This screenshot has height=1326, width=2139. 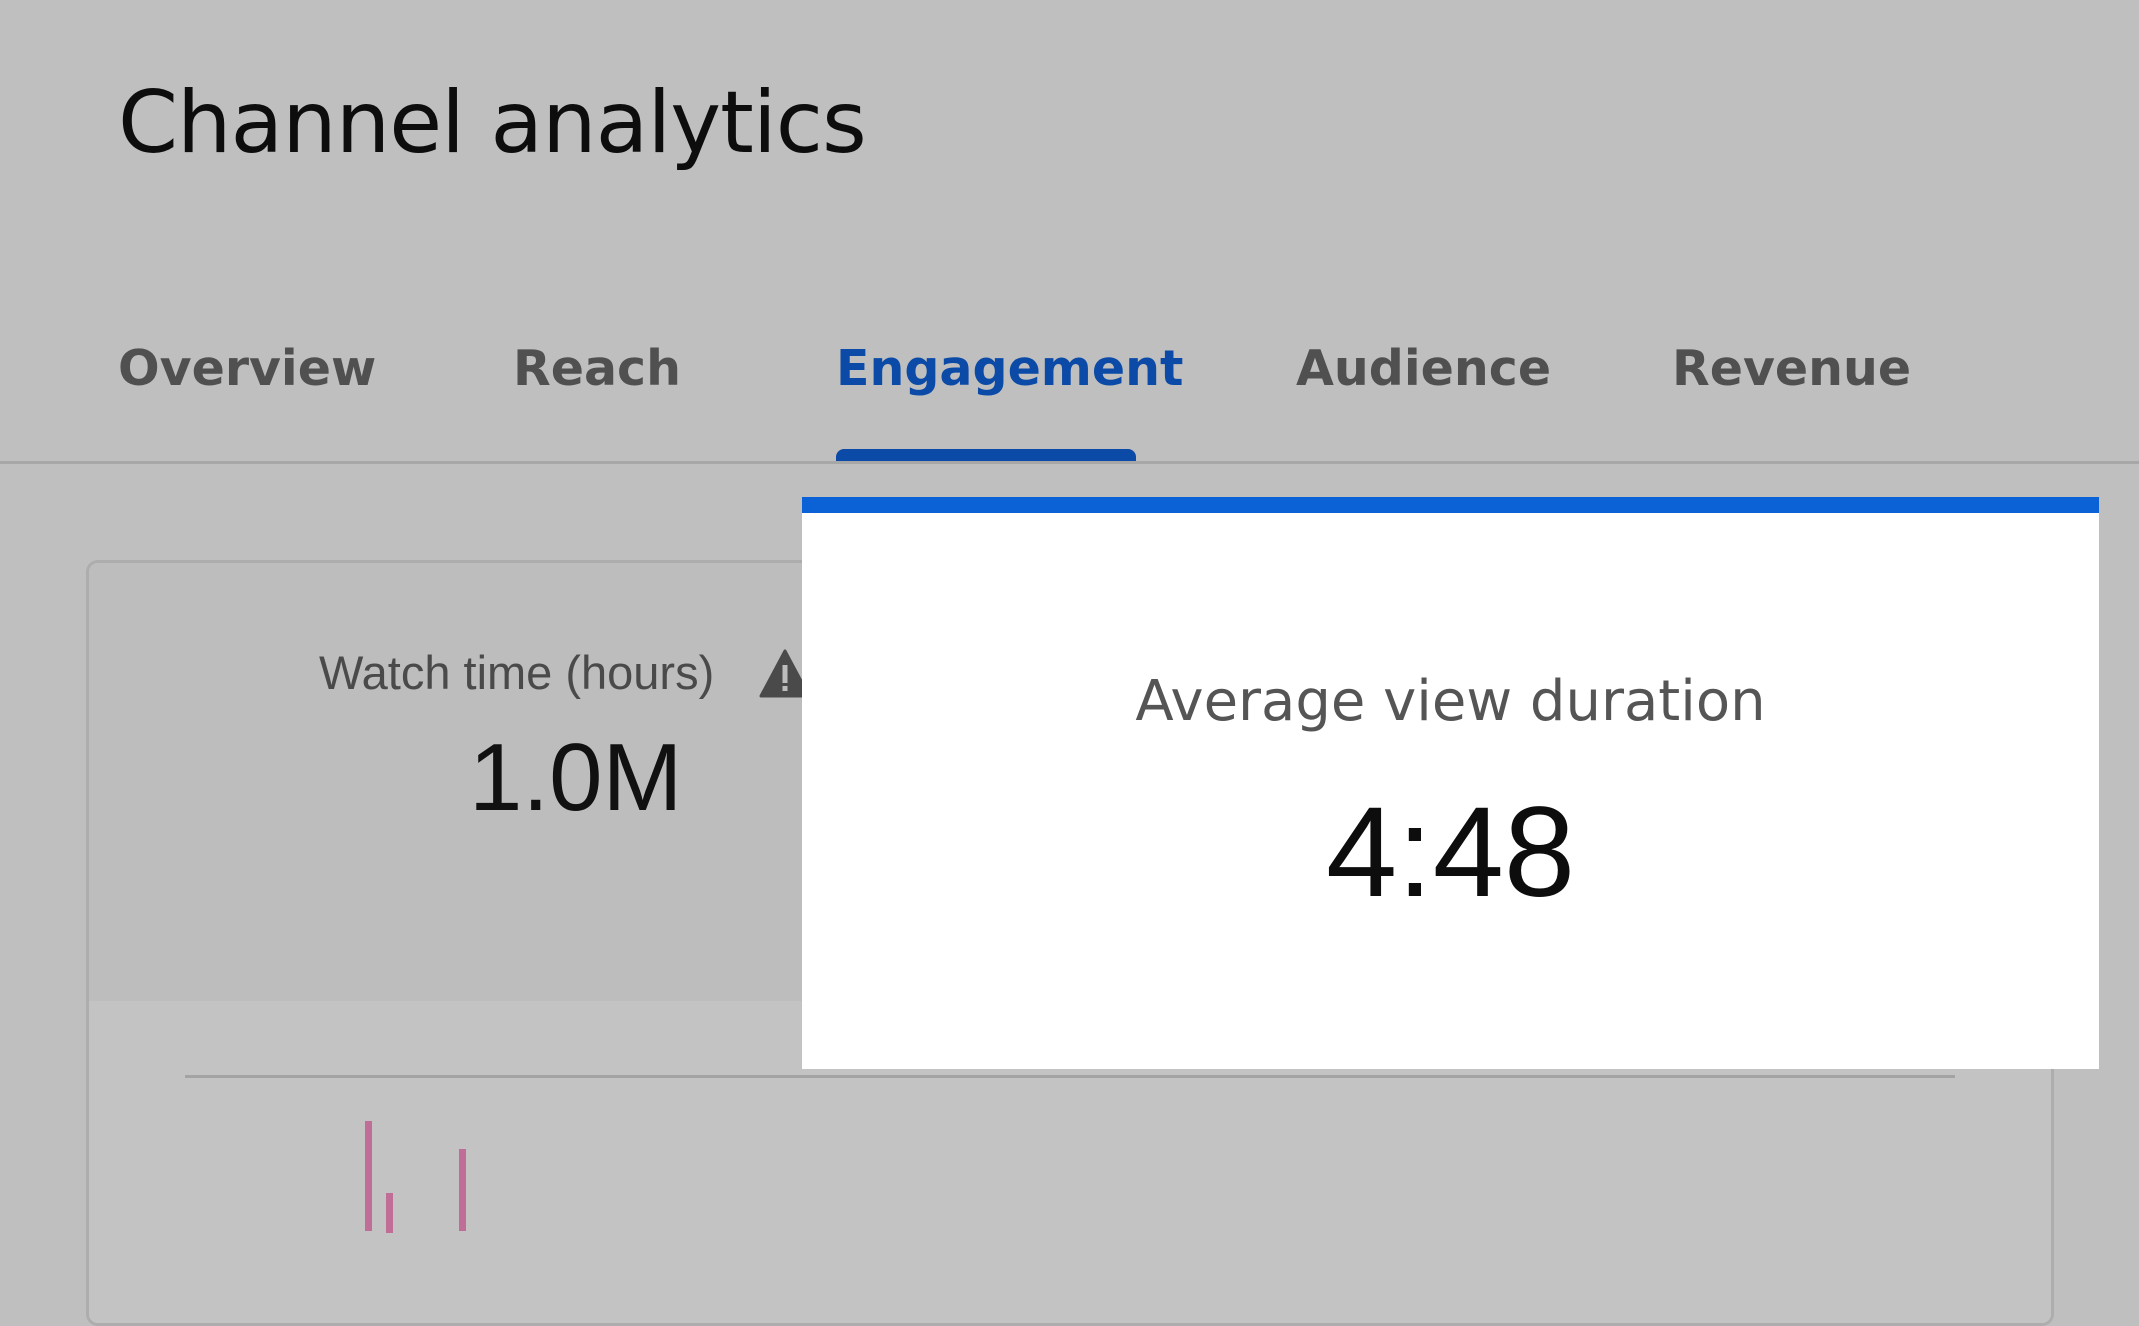 I want to click on popup-accent-bar, so click(x=1450, y=505).